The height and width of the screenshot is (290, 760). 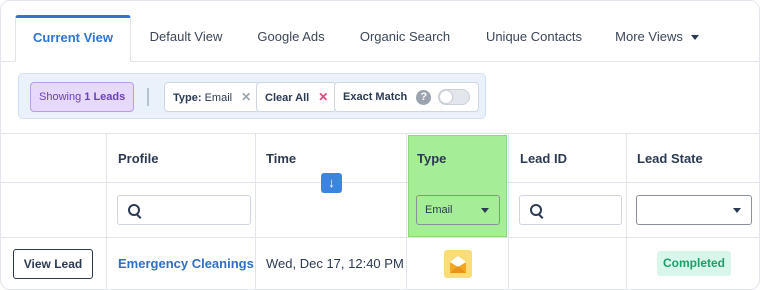 I want to click on help-icon: ?, so click(x=424, y=97).